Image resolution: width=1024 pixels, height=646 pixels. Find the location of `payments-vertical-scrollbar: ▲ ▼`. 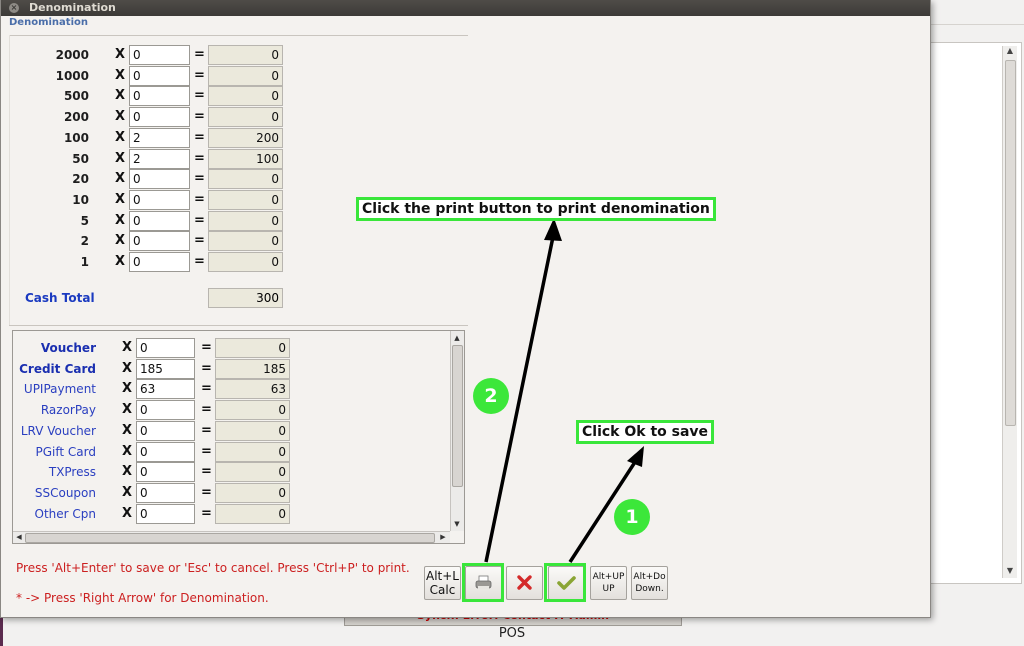

payments-vertical-scrollbar: ▲ ▼ is located at coordinates (457, 431).